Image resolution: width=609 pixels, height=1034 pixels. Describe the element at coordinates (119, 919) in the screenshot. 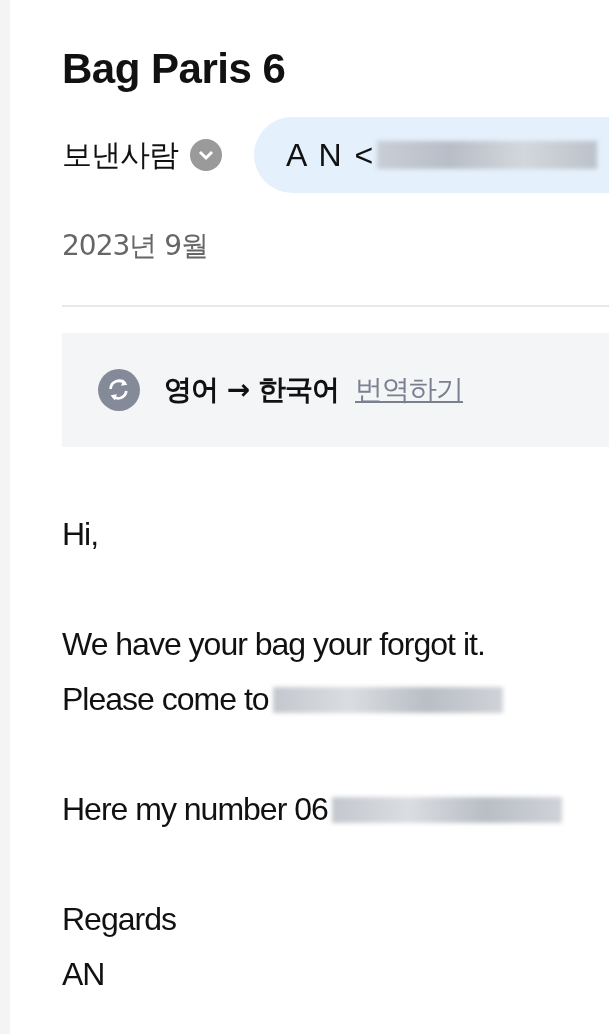

I see `body-text: Regards` at that location.